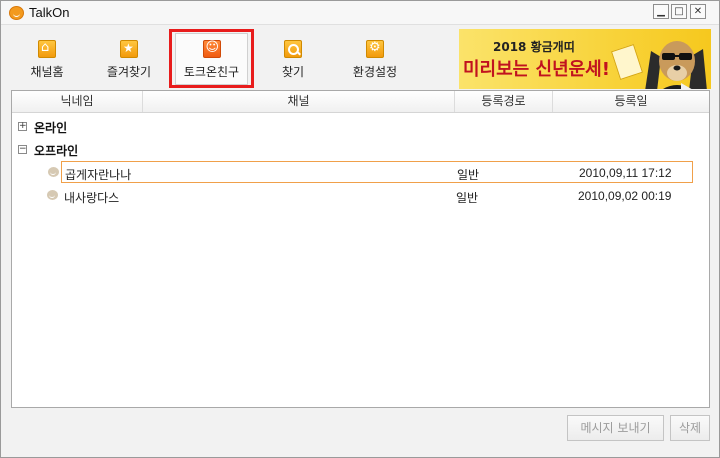  Describe the element at coordinates (536, 69) in the screenshot. I see `banner-headline: 미리보는 신년운세!` at that location.